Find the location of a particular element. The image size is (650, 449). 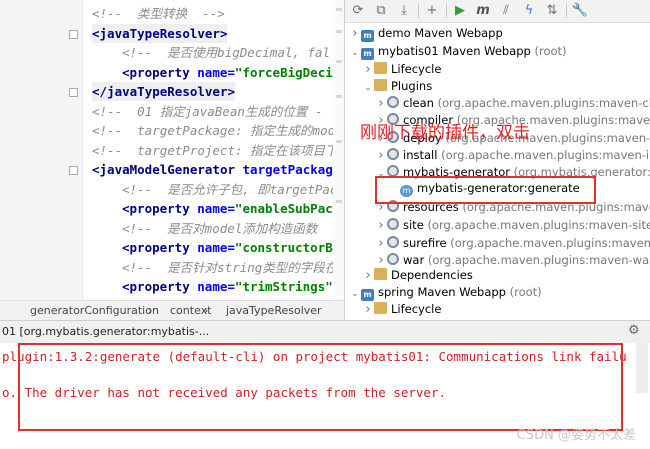

xml-value: "enableSubPack is located at coordinates (287, 208).